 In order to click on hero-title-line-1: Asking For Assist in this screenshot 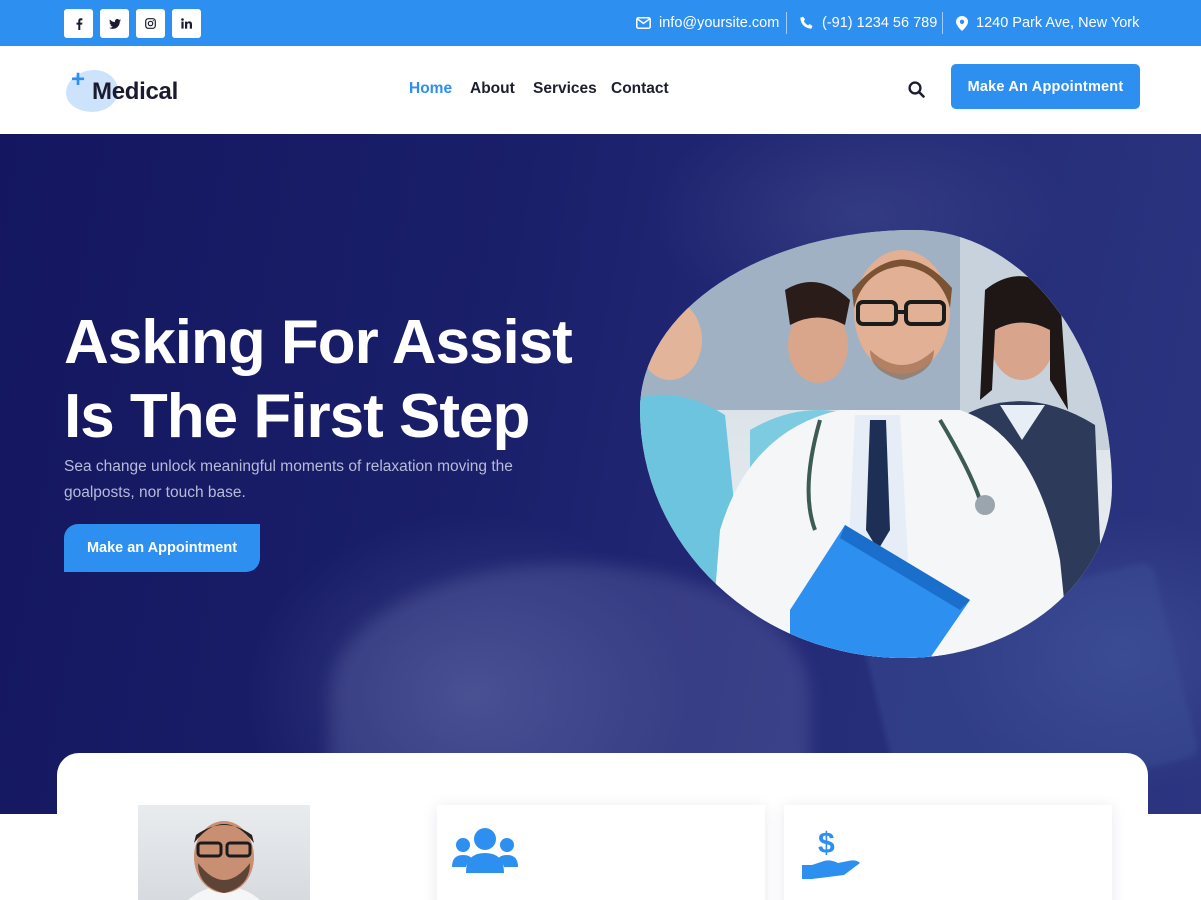, I will do `click(318, 342)`.